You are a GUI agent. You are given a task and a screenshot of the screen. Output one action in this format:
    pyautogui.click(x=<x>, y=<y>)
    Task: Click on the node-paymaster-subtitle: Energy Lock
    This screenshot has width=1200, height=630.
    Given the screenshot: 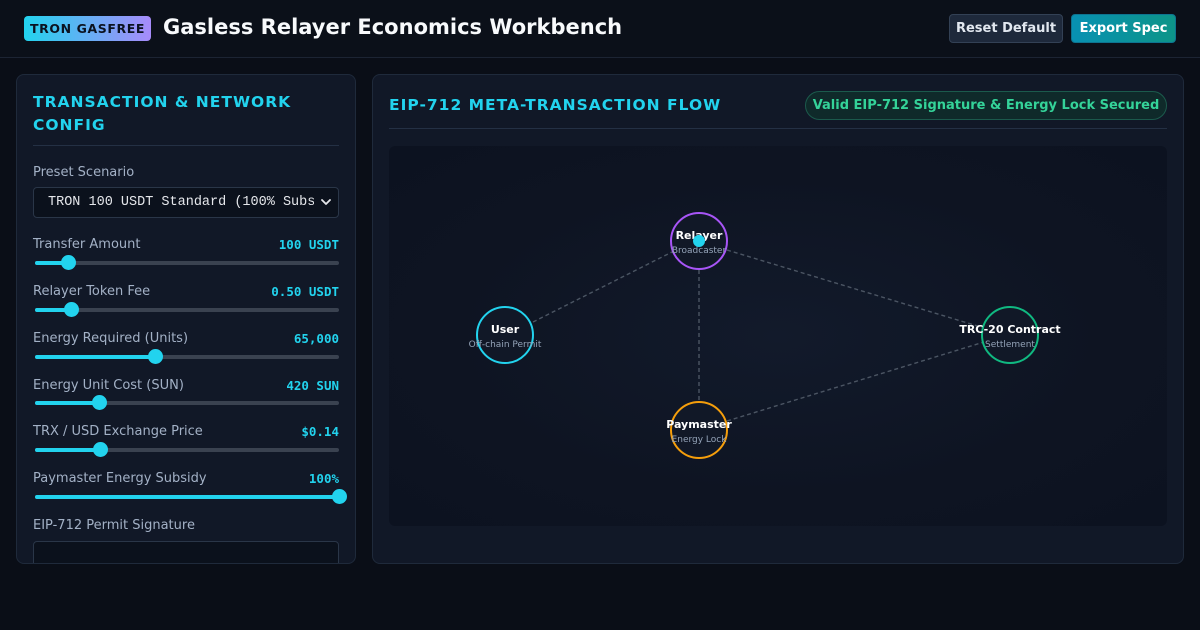 What is the action you would take?
    pyautogui.click(x=700, y=440)
    